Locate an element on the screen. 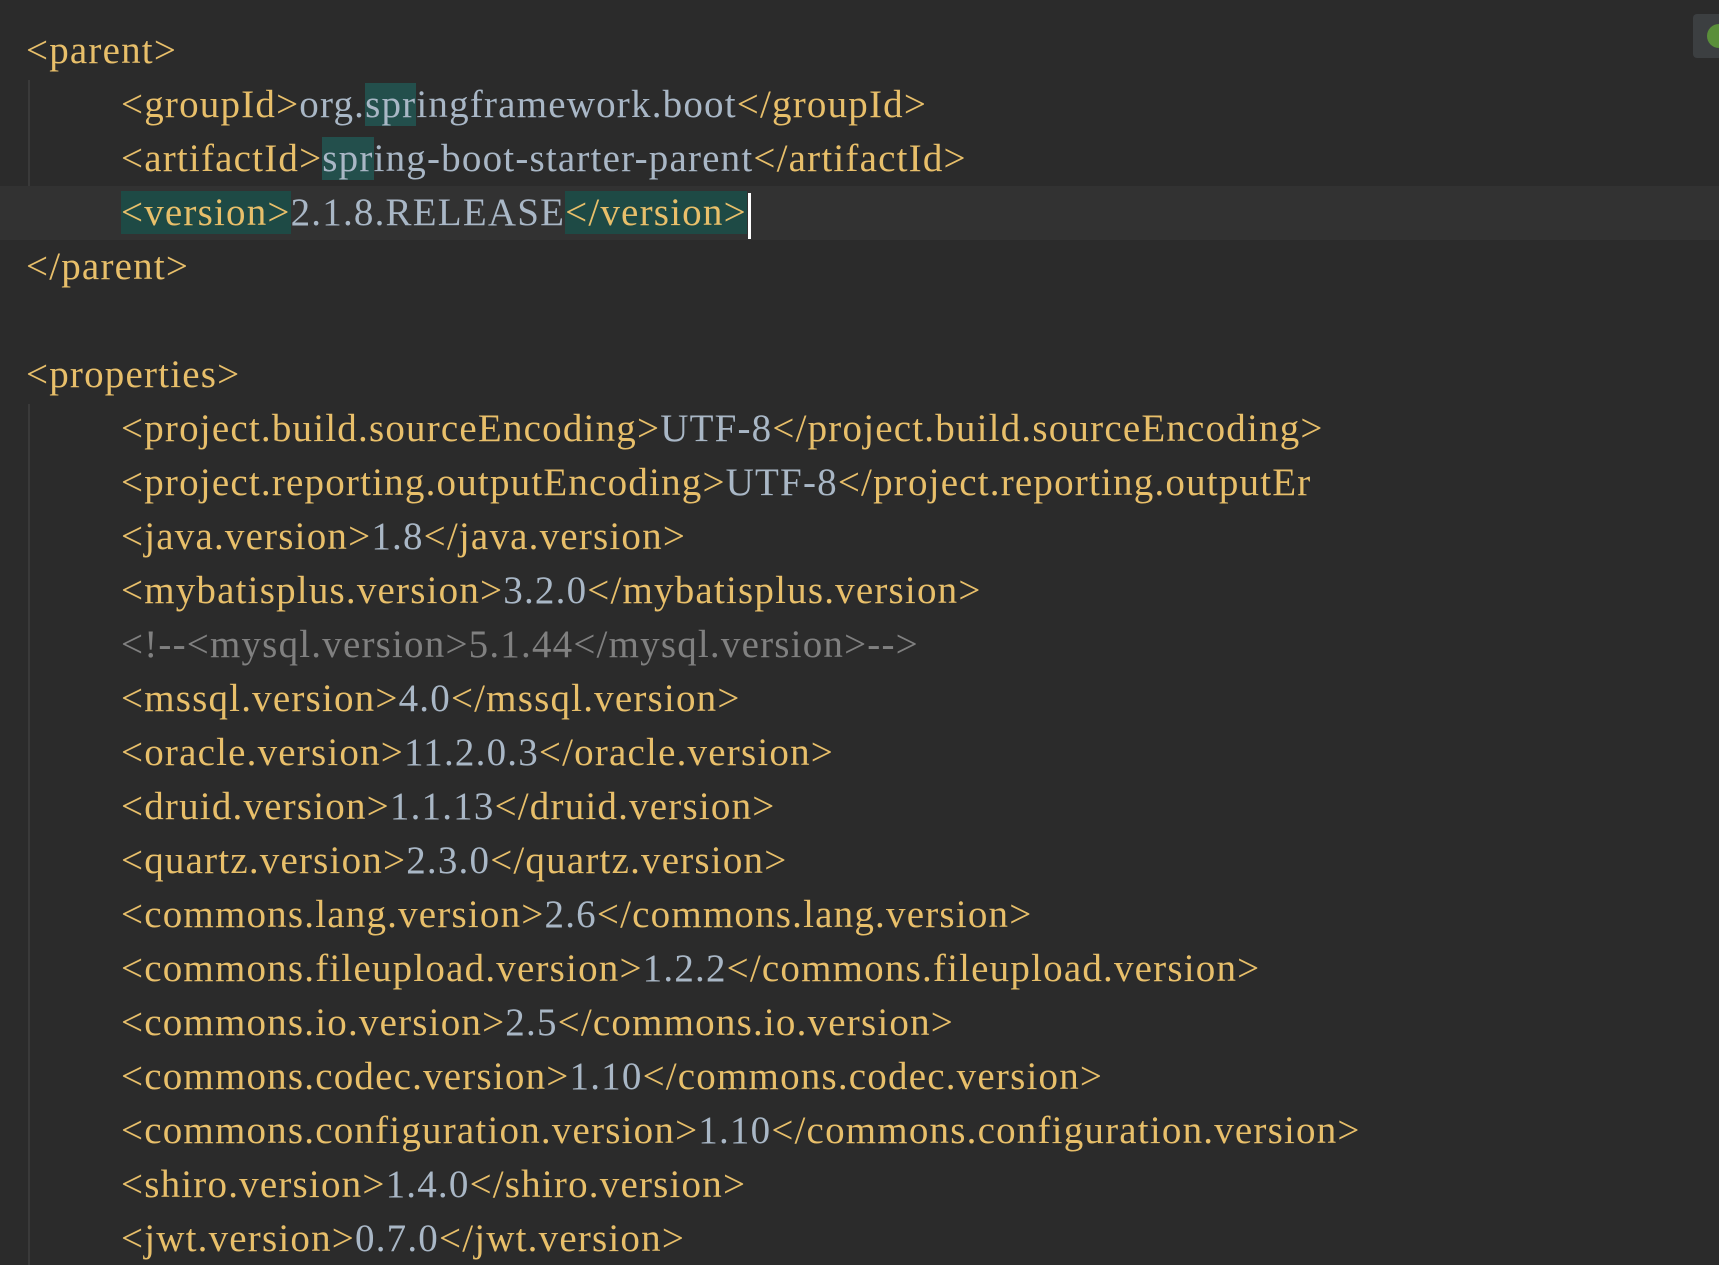 The image size is (1719, 1265). xml-tag: </commons.lang.version> is located at coordinates (814, 914).